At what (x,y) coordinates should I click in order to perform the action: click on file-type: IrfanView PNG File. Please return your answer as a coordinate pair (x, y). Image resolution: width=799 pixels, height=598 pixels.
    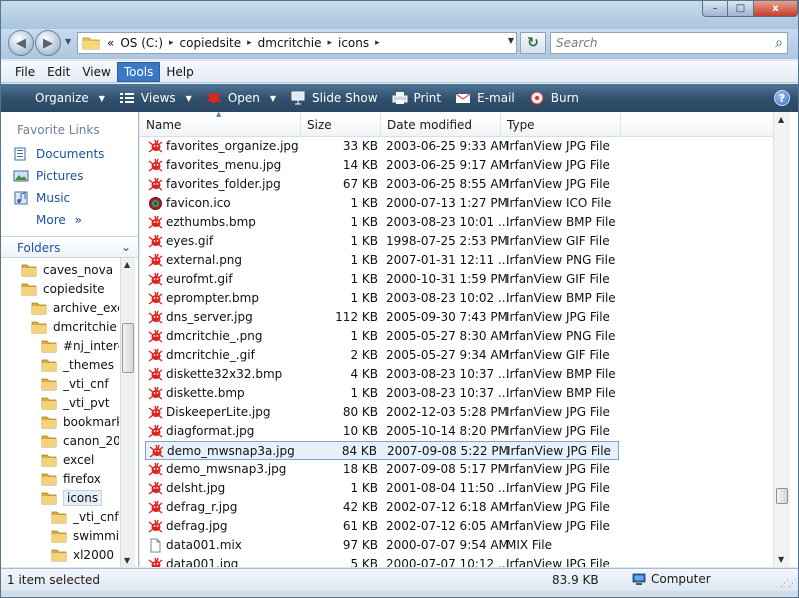
    Looking at the image, I should click on (561, 260).